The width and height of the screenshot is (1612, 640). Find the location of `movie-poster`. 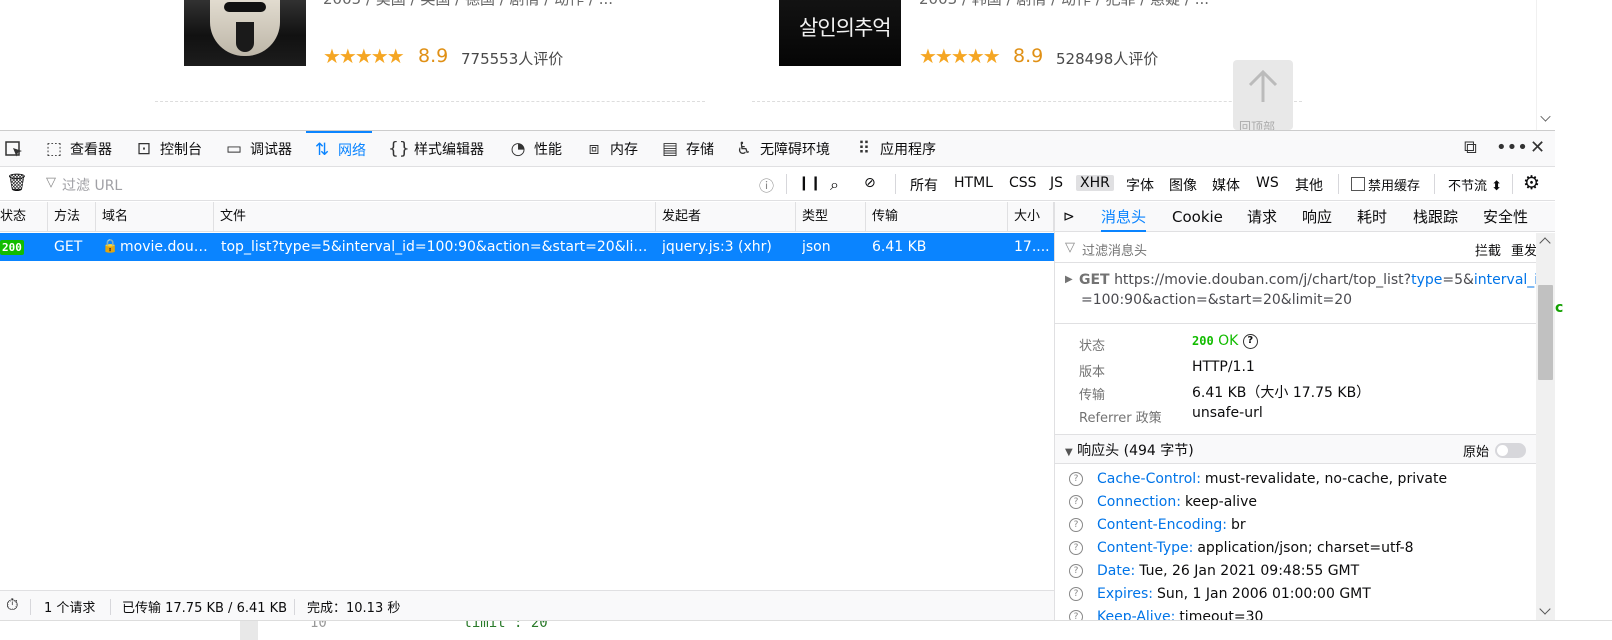

movie-poster is located at coordinates (245, 33).